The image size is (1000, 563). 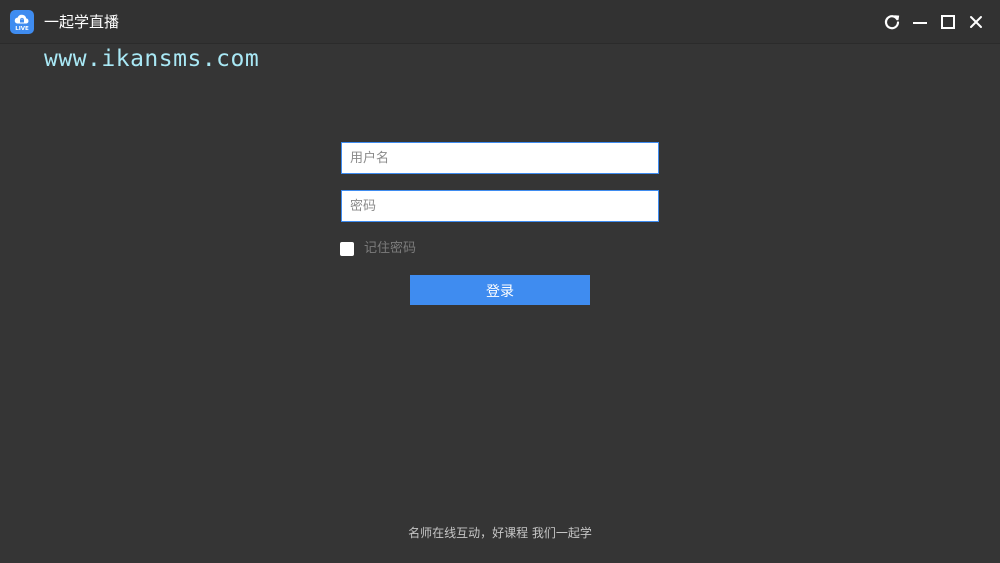 I want to click on minimize-icon, so click(x=920, y=23).